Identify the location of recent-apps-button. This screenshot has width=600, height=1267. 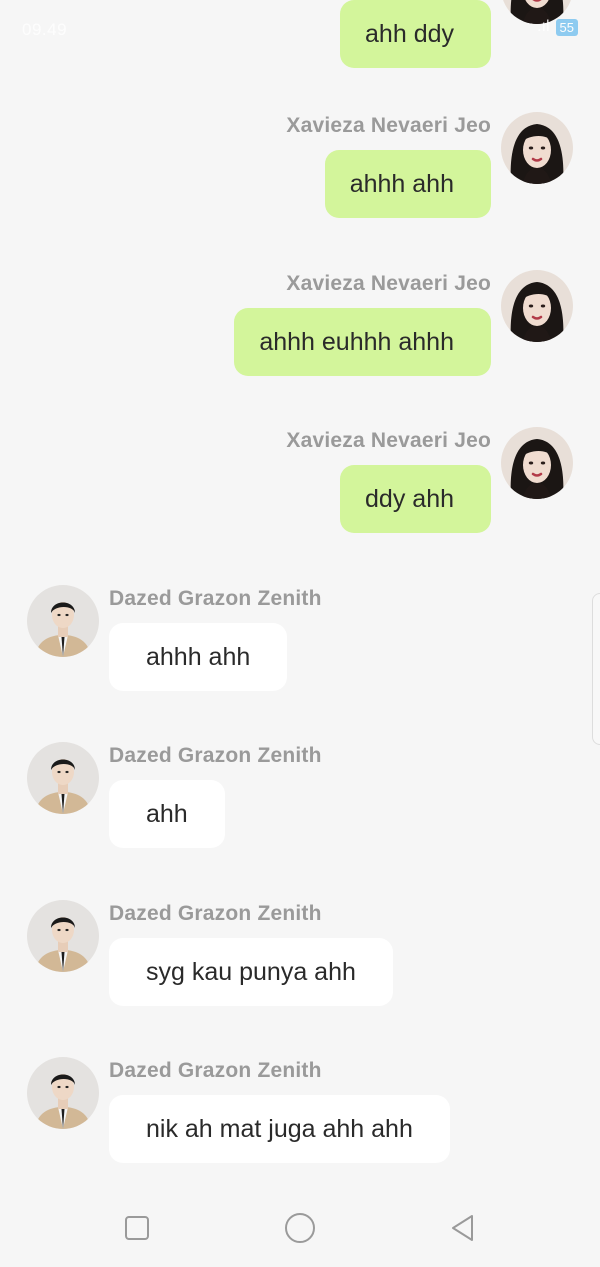
(137, 1228).